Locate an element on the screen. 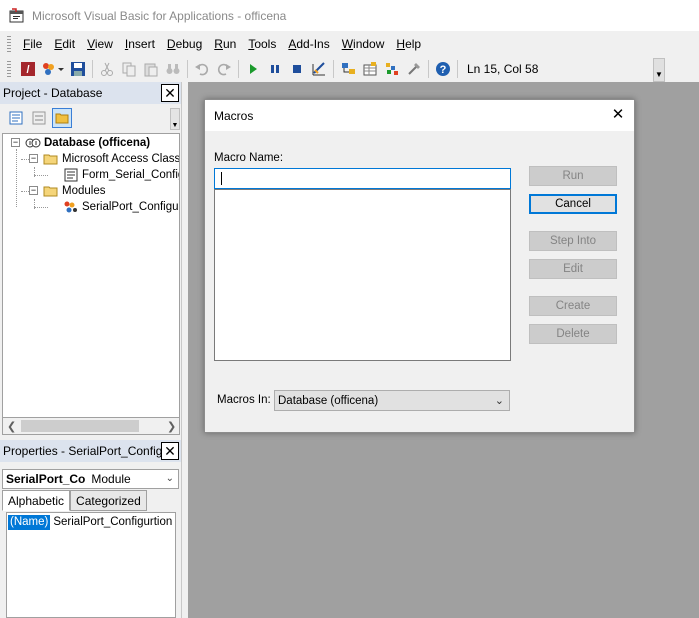 Image resolution: width=699 pixels, height=618 pixels. project-toolbar-overflow: ▼ is located at coordinates (175, 119).